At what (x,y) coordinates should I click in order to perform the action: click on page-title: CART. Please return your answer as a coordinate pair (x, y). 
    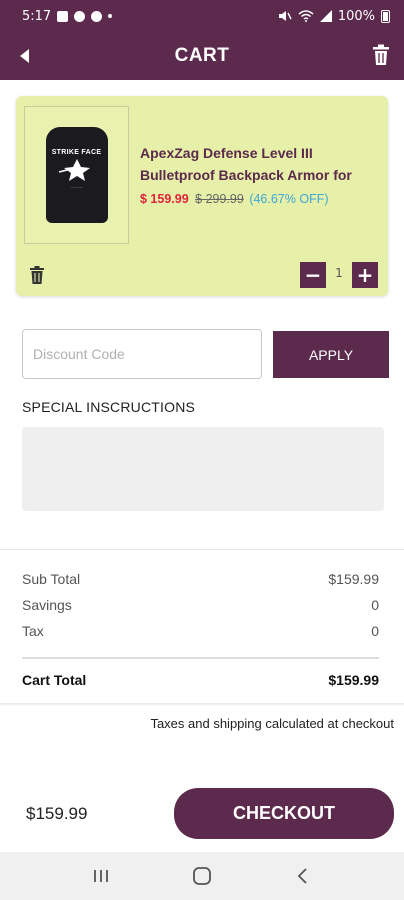
    Looking at the image, I should click on (202, 55).